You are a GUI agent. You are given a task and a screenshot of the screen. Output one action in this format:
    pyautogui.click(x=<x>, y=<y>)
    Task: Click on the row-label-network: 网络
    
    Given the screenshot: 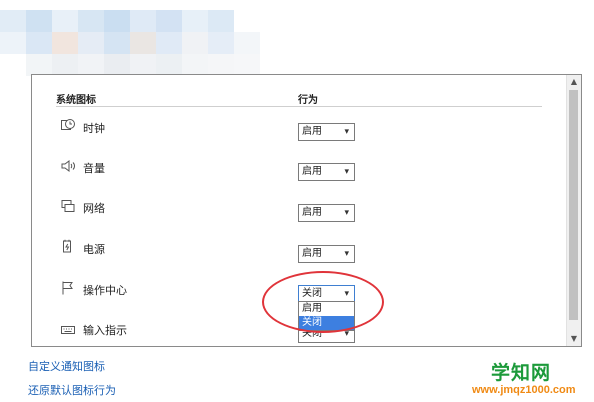 What is the action you would take?
    pyautogui.click(x=94, y=208)
    